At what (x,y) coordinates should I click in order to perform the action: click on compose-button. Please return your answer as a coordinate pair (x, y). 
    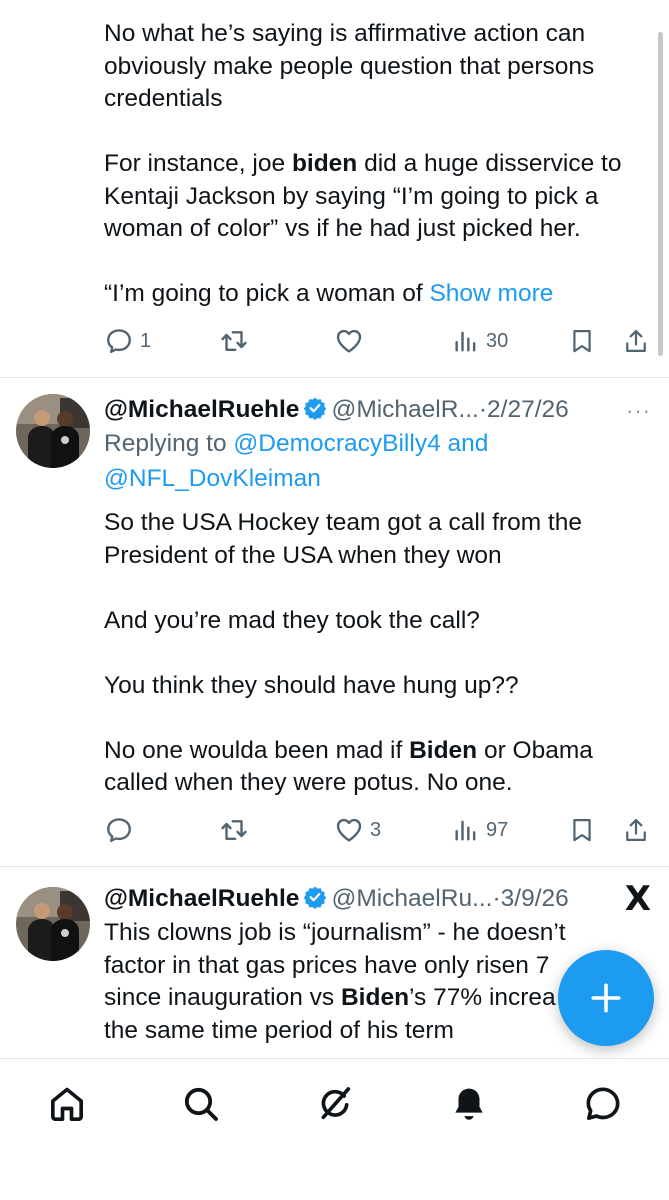
    Looking at the image, I should click on (606, 998).